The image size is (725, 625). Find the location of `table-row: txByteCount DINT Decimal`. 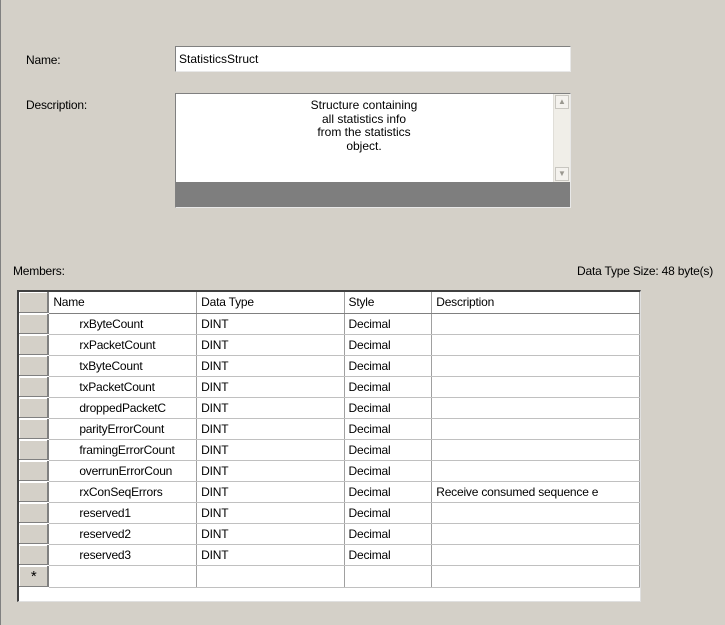

table-row: txByteCount DINT Decimal is located at coordinates (329, 366).